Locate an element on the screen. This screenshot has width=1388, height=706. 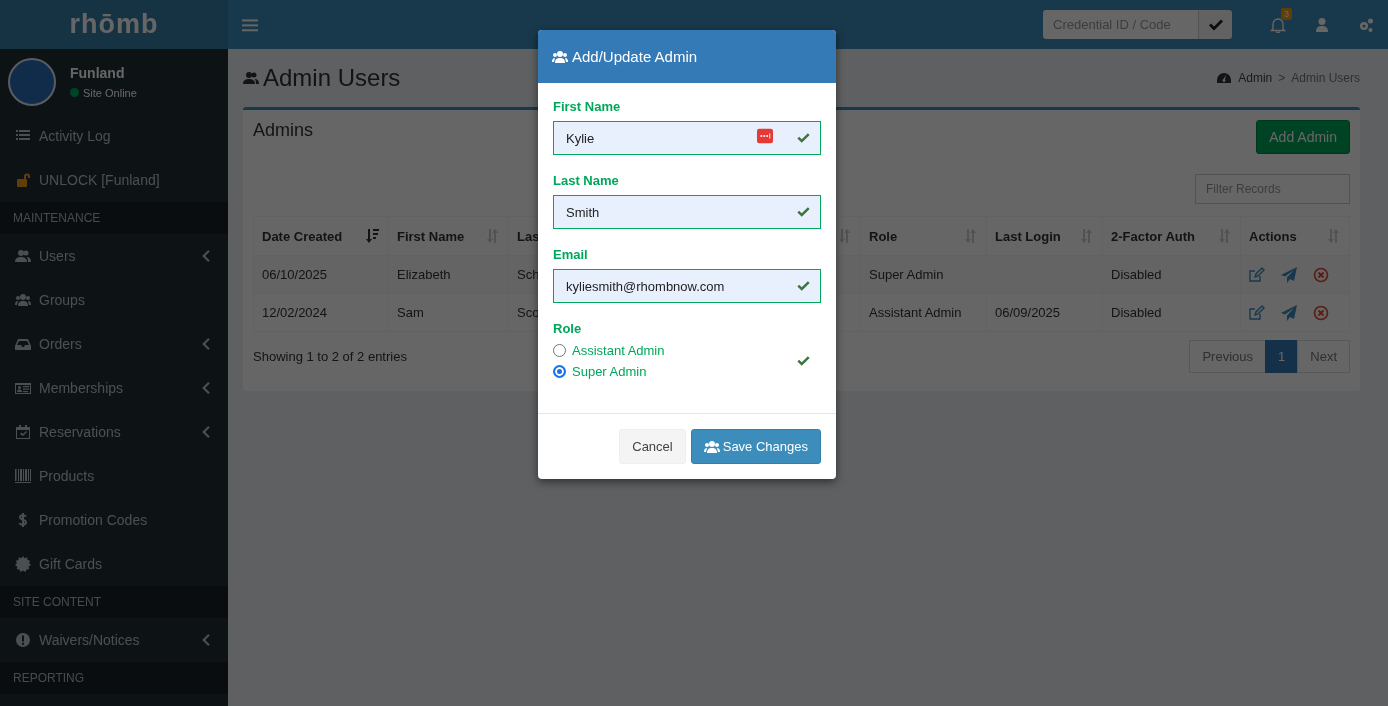
site-status: Site Online is located at coordinates (110, 92).